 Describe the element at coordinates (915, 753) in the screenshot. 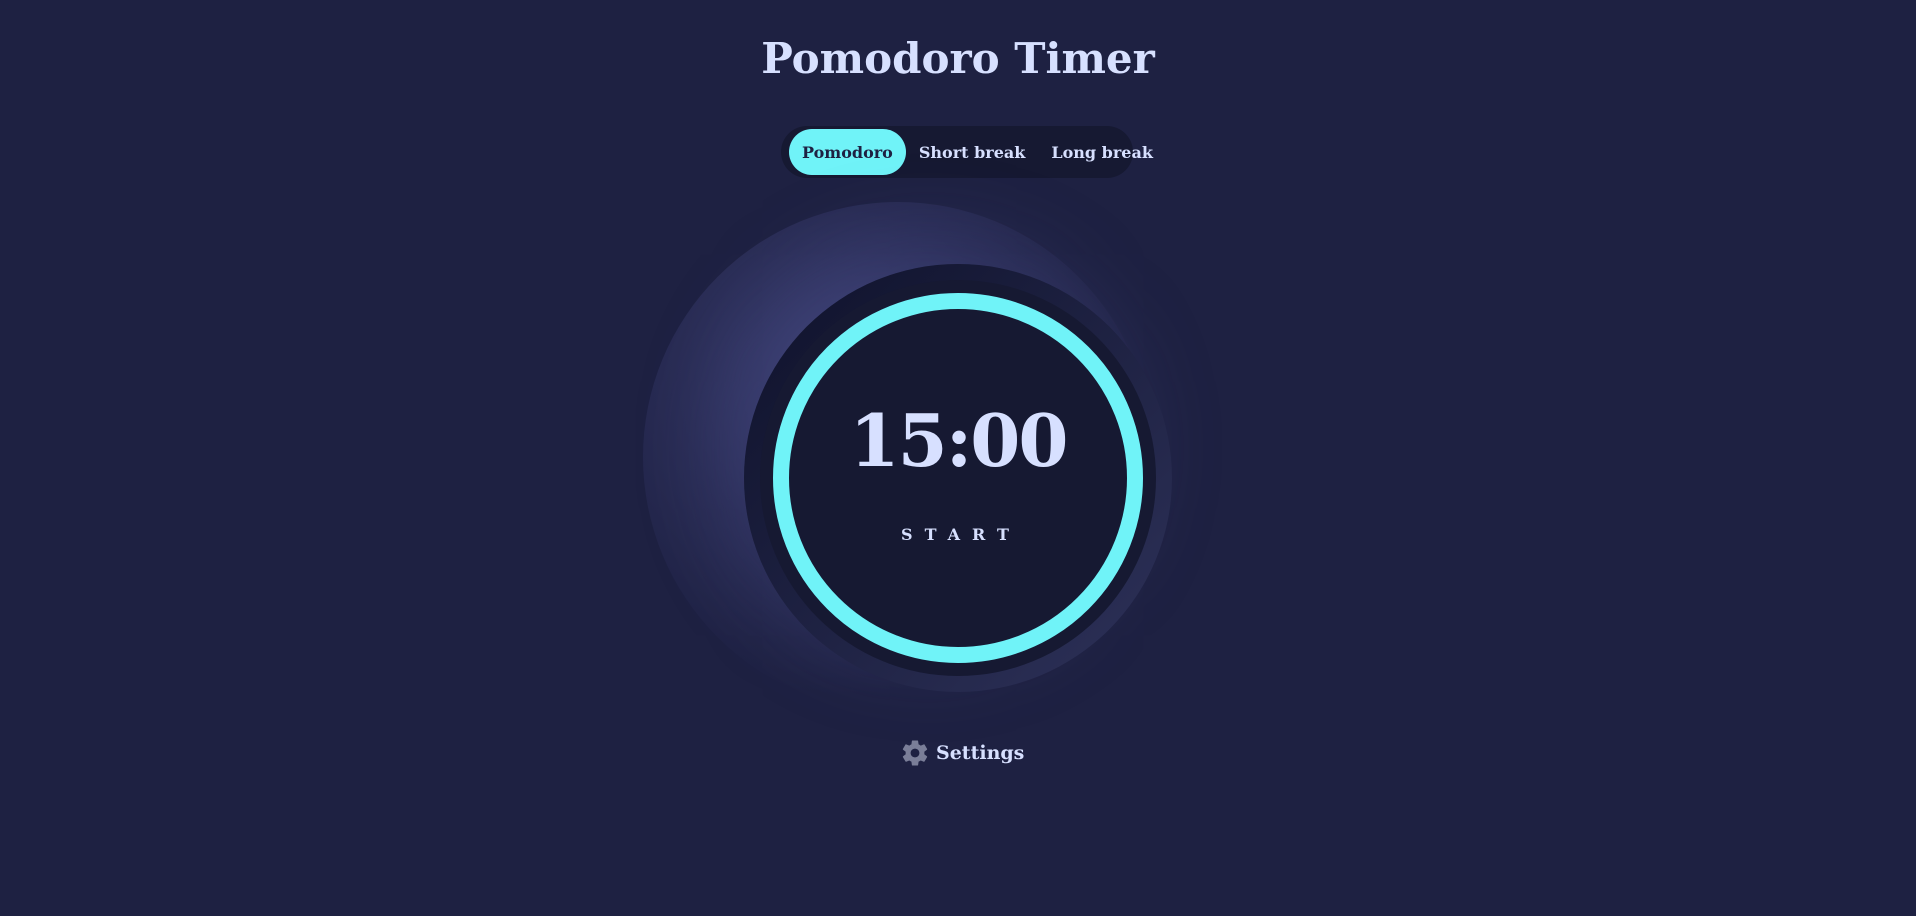

I see `gear-icon` at that location.